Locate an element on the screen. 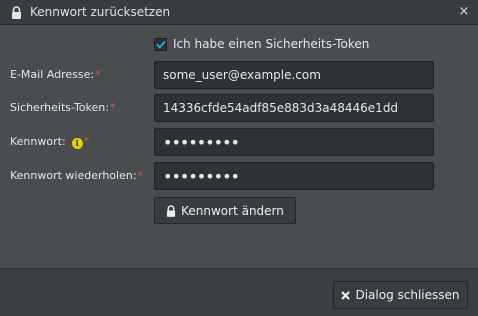 The width and height of the screenshot is (478, 316). has-token-checkbox is located at coordinates (160, 44).